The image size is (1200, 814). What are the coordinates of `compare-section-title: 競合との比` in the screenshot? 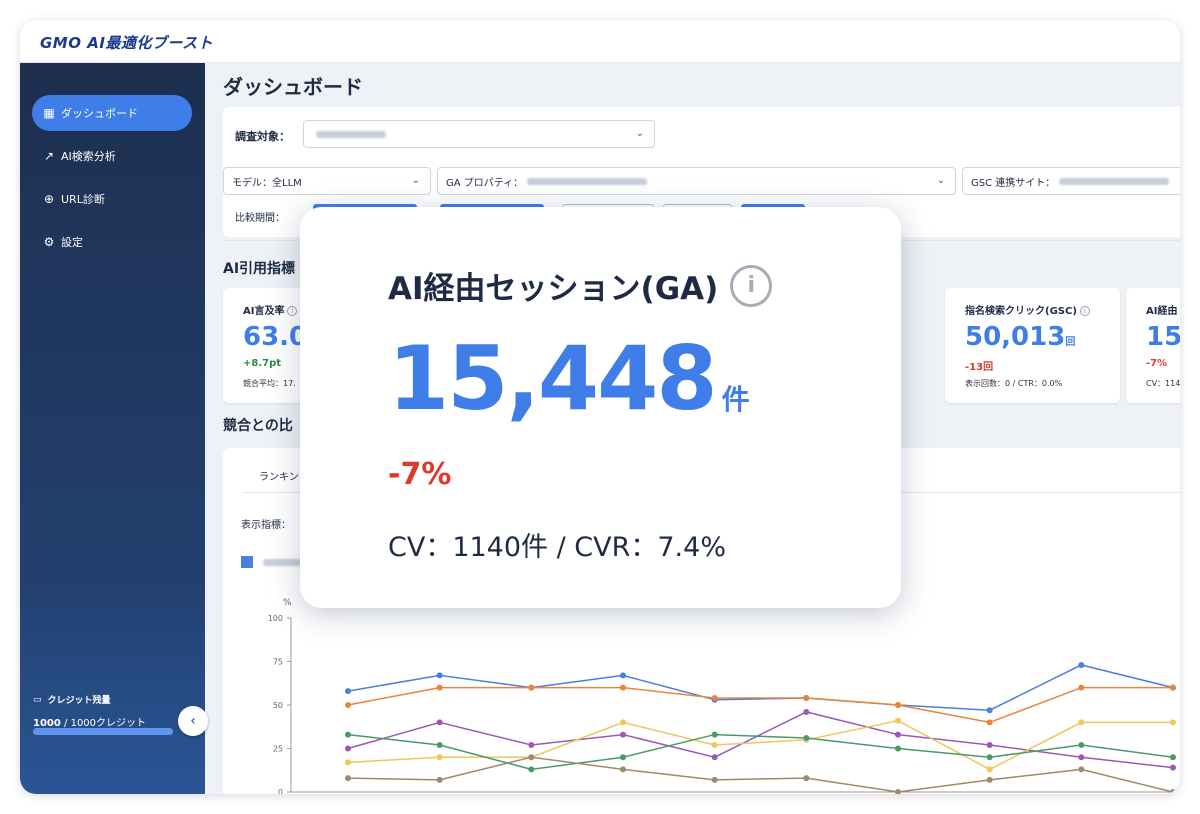 It's located at (258, 426).